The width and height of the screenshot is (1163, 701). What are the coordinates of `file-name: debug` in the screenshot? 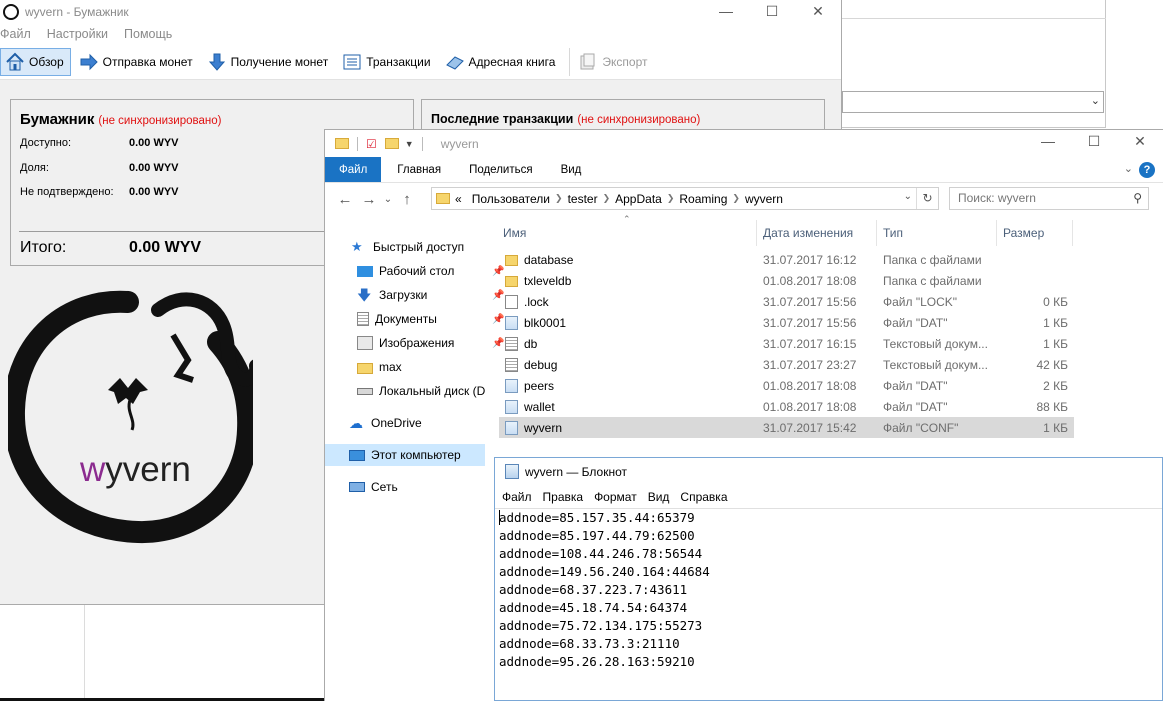 It's located at (541, 364).